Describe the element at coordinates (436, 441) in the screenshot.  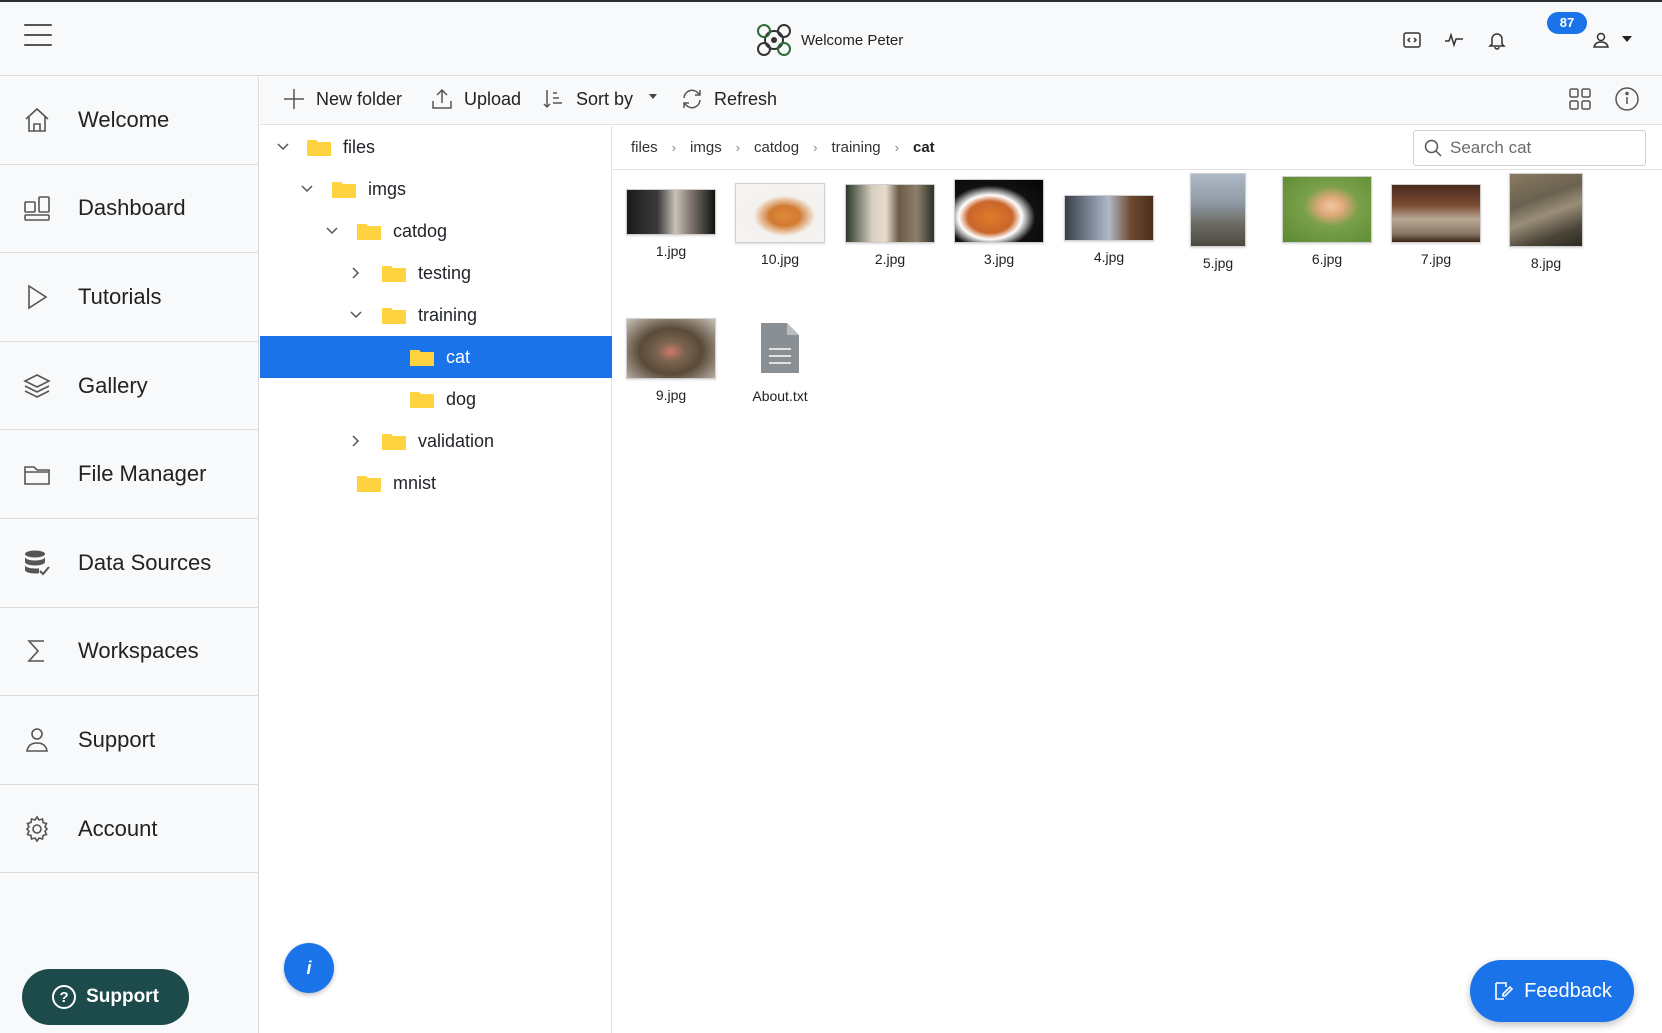
I see `tree-node-validation: validation` at that location.